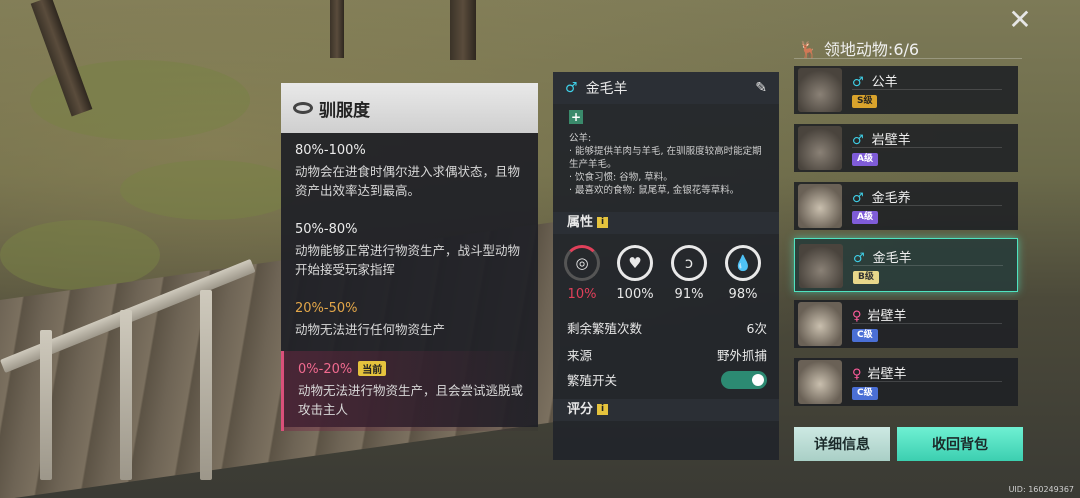 The height and width of the screenshot is (498, 1080). I want to click on stomach-icon: ↄ, so click(689, 263).